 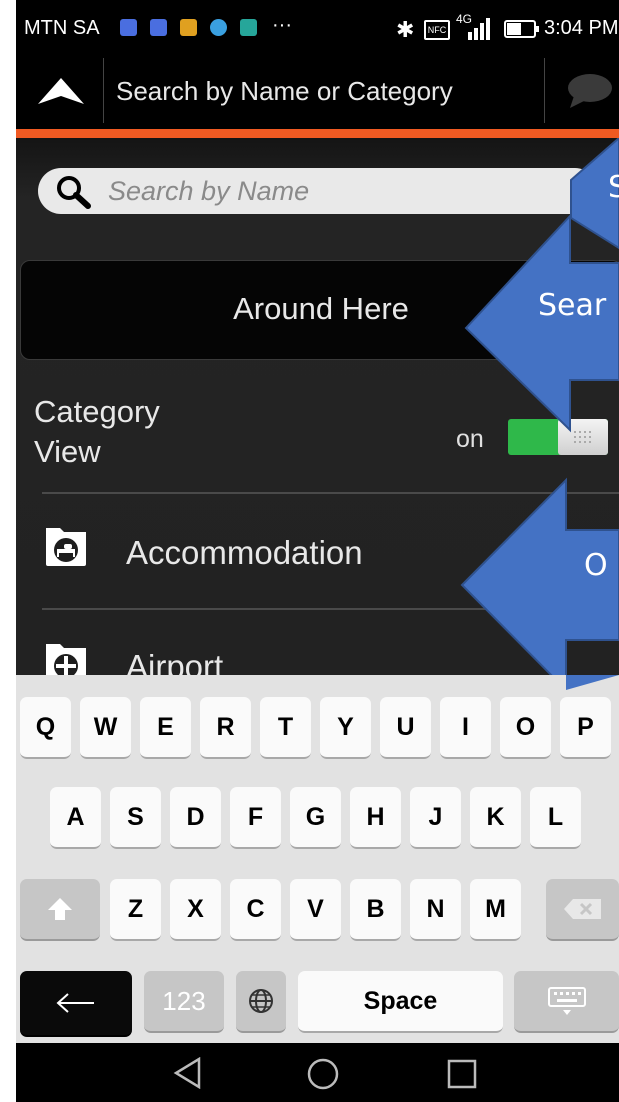 I want to click on key-m: M, so click(x=495, y=910).